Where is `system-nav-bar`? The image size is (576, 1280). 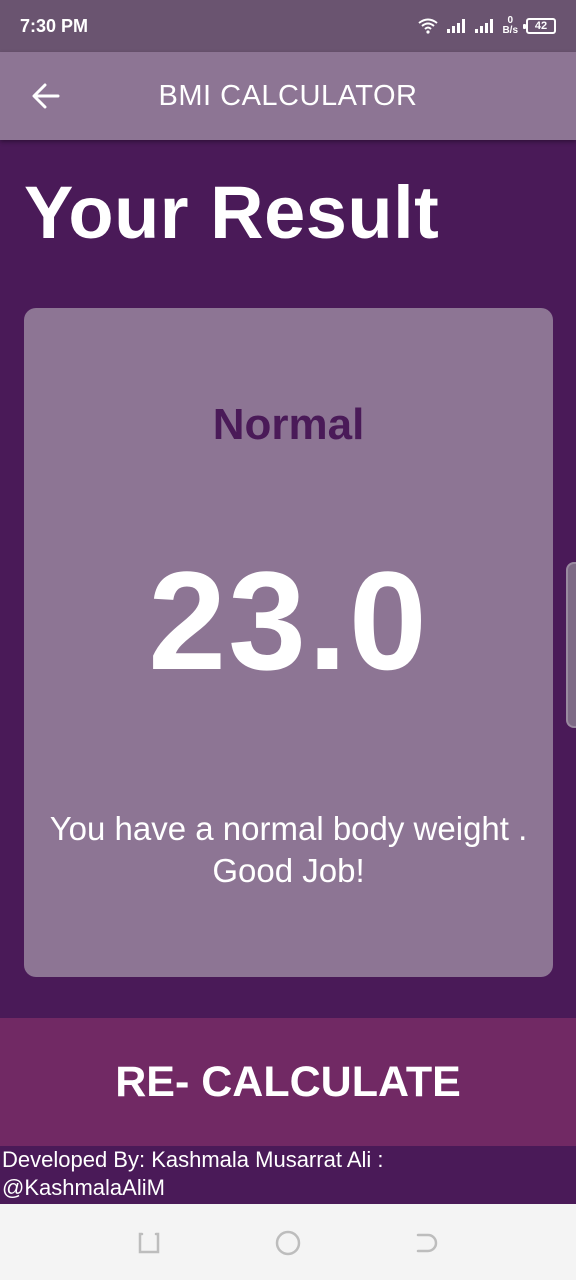 system-nav-bar is located at coordinates (288, 1242).